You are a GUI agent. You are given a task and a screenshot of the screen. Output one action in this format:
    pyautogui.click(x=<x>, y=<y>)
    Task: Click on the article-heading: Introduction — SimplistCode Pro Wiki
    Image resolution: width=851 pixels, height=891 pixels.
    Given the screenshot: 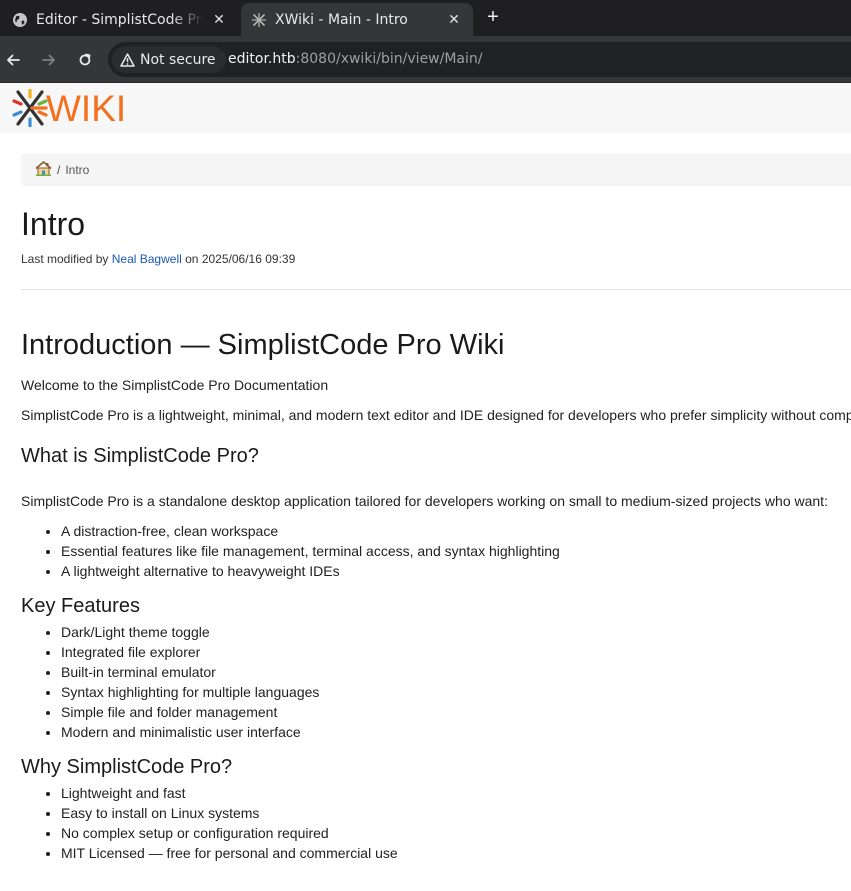 What is the action you would take?
    pyautogui.click(x=263, y=345)
    